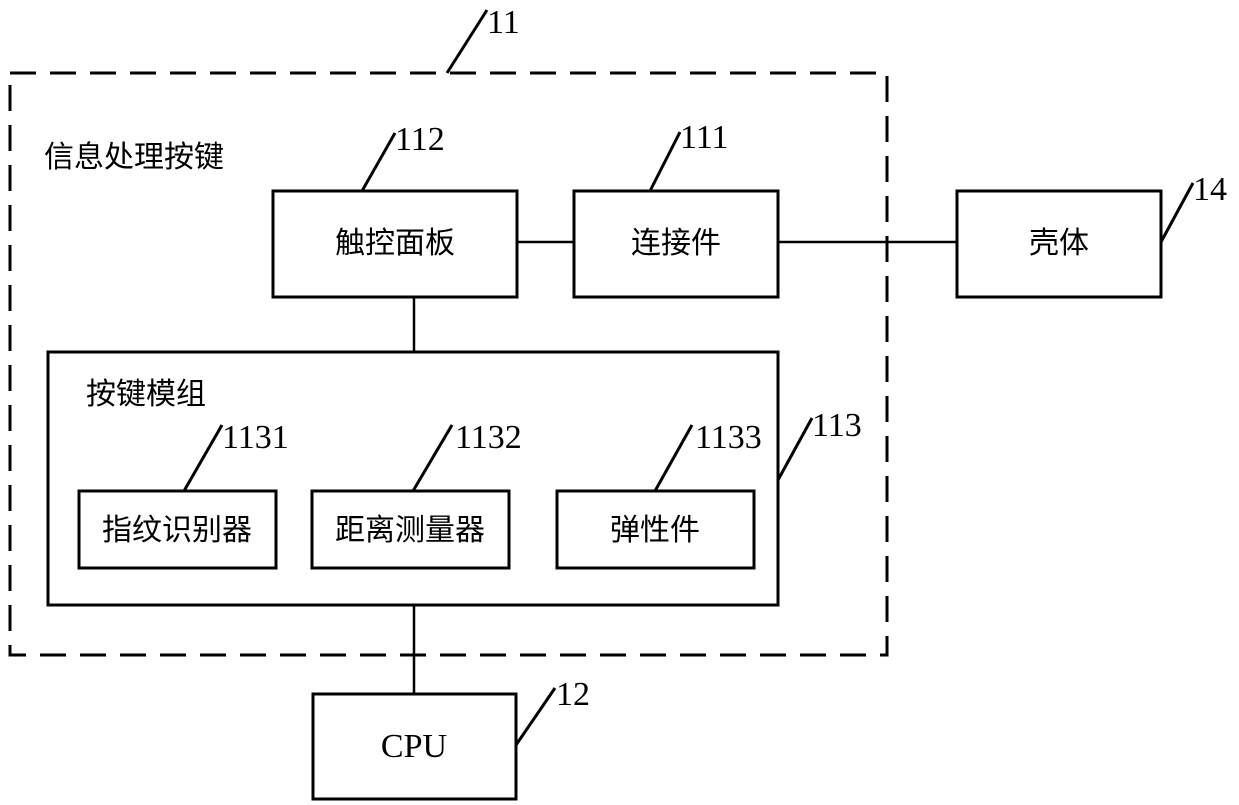 The image size is (1239, 805). What do you see at coordinates (1210, 189) in the screenshot?
I see `ref-14: 14` at bounding box center [1210, 189].